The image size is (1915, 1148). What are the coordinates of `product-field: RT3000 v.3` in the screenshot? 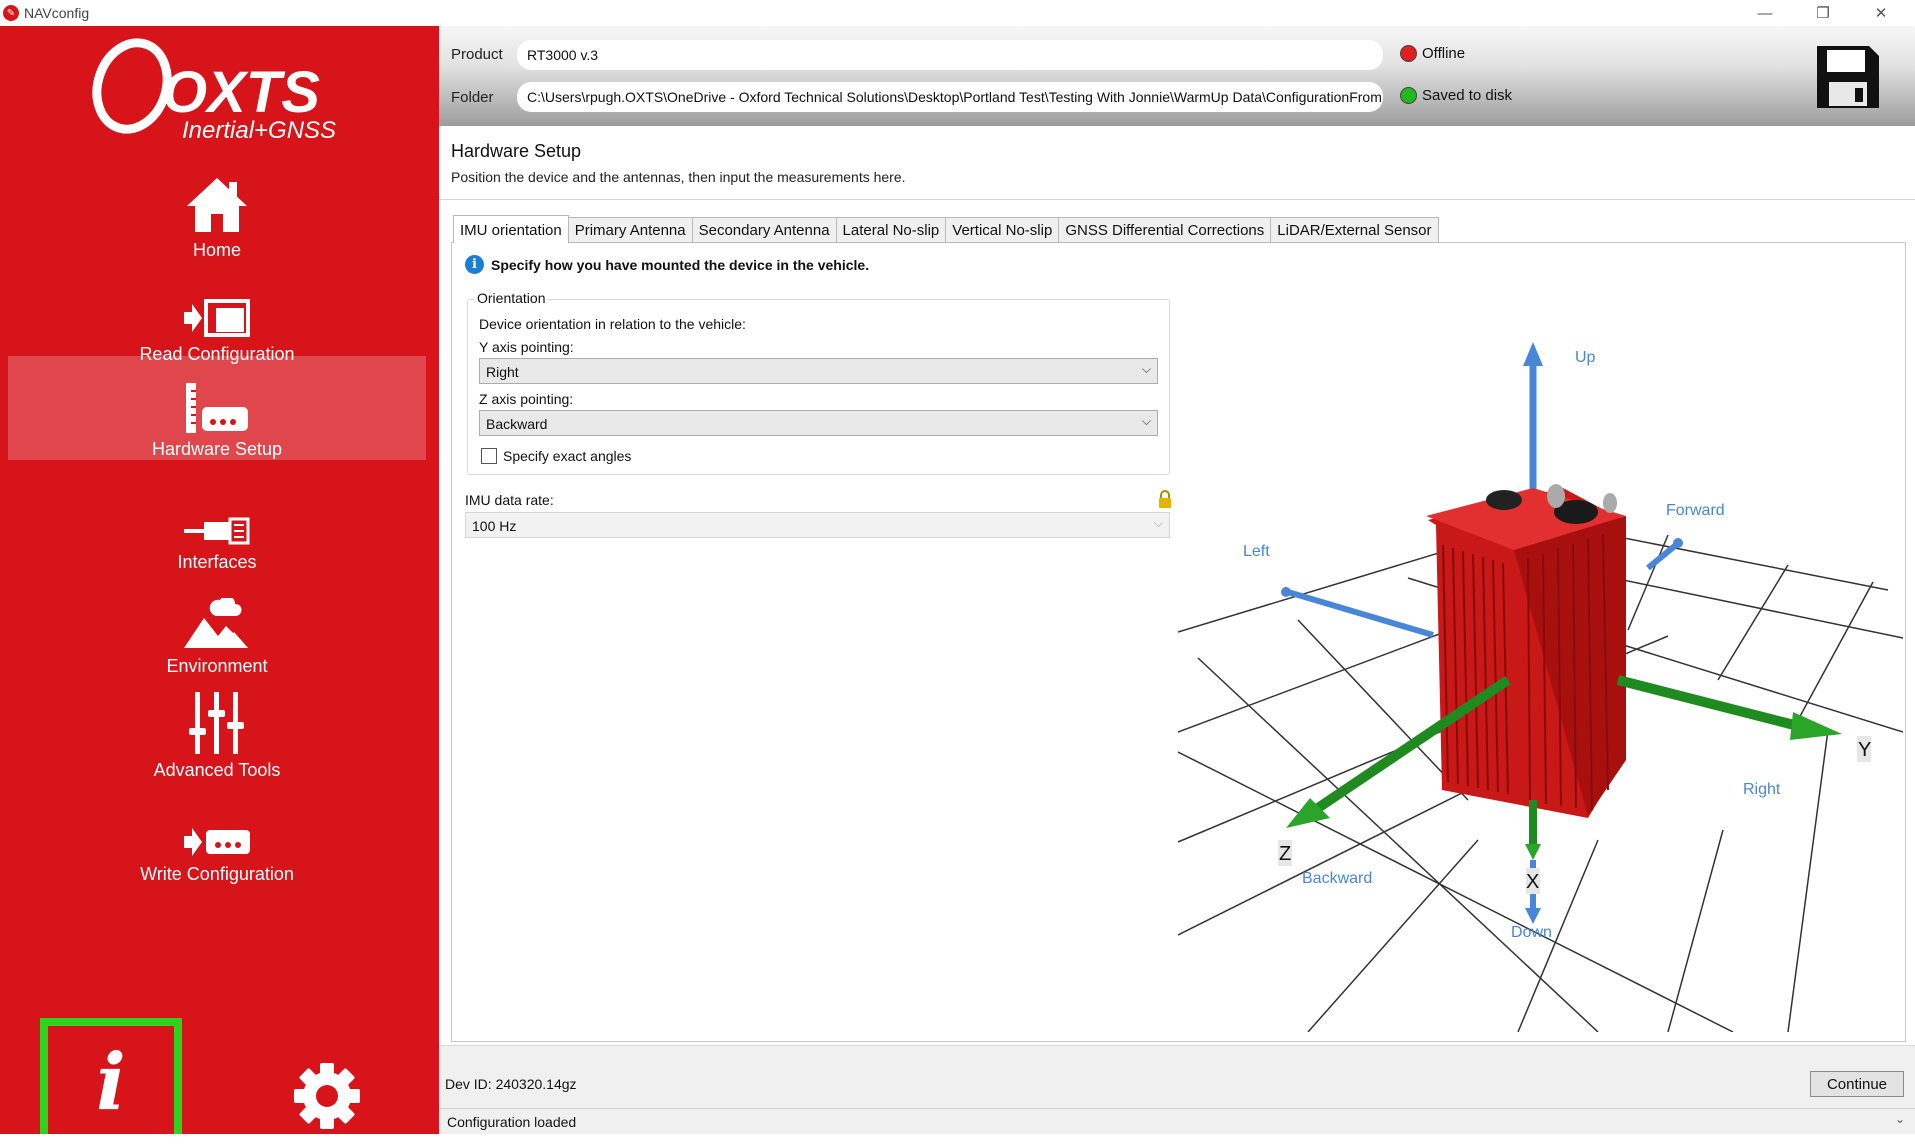 It's located at (950, 55).